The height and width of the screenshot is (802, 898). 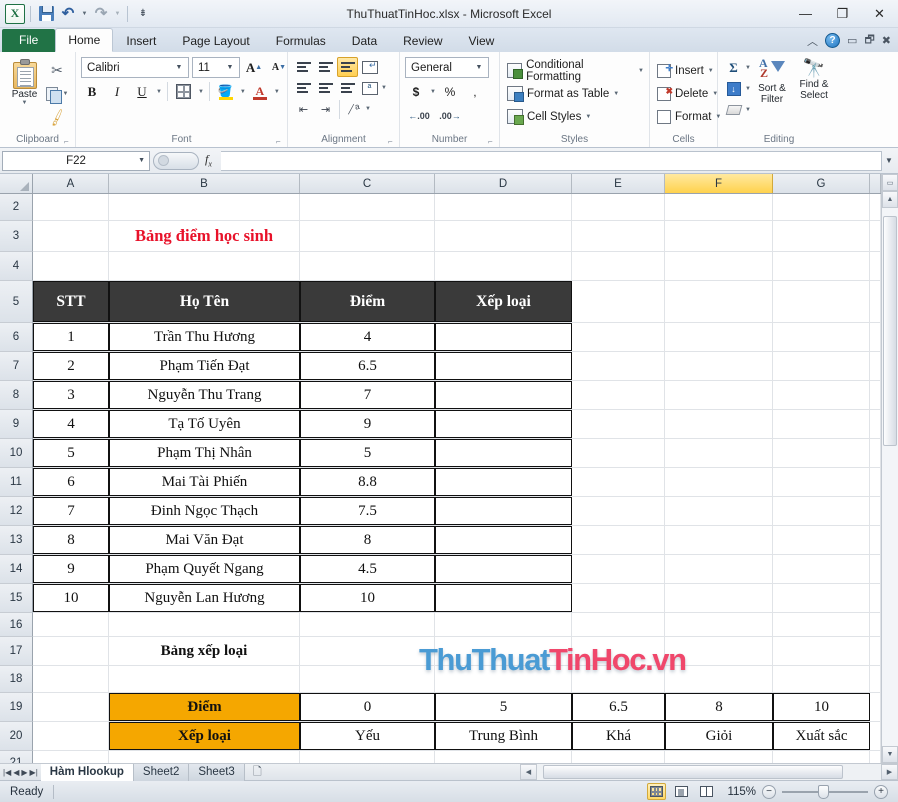 What do you see at coordinates (16, 453) in the screenshot?
I see `row-header-10: 10` at bounding box center [16, 453].